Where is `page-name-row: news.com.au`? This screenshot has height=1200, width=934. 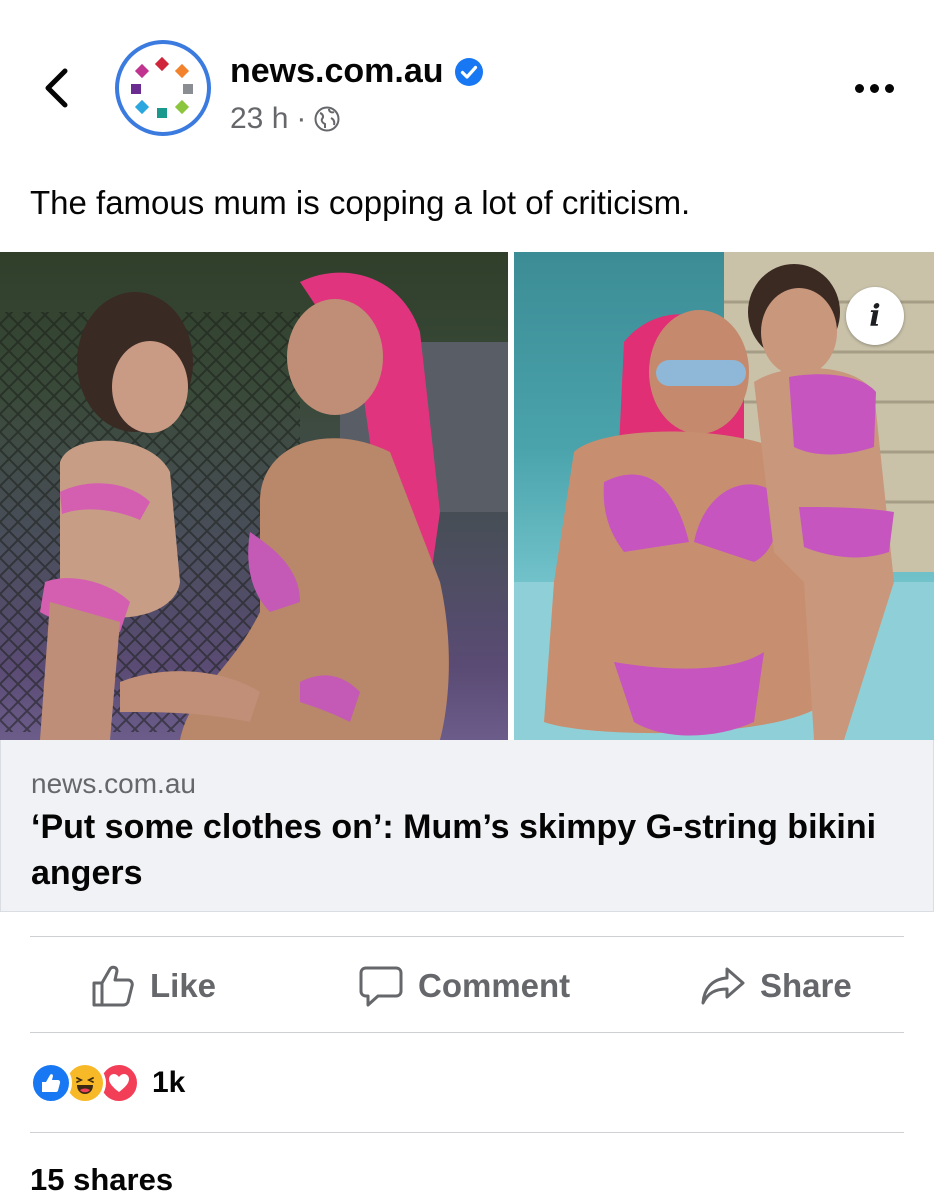 page-name-row: news.com.au is located at coordinates (357, 71).